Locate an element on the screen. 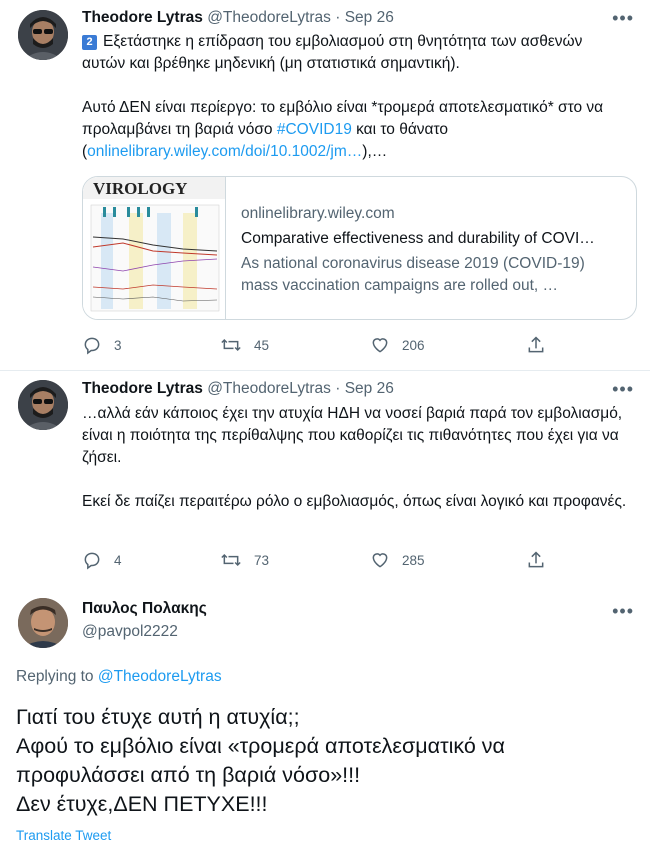  translate-tweet-link: Translate Tweet is located at coordinates (63, 835).